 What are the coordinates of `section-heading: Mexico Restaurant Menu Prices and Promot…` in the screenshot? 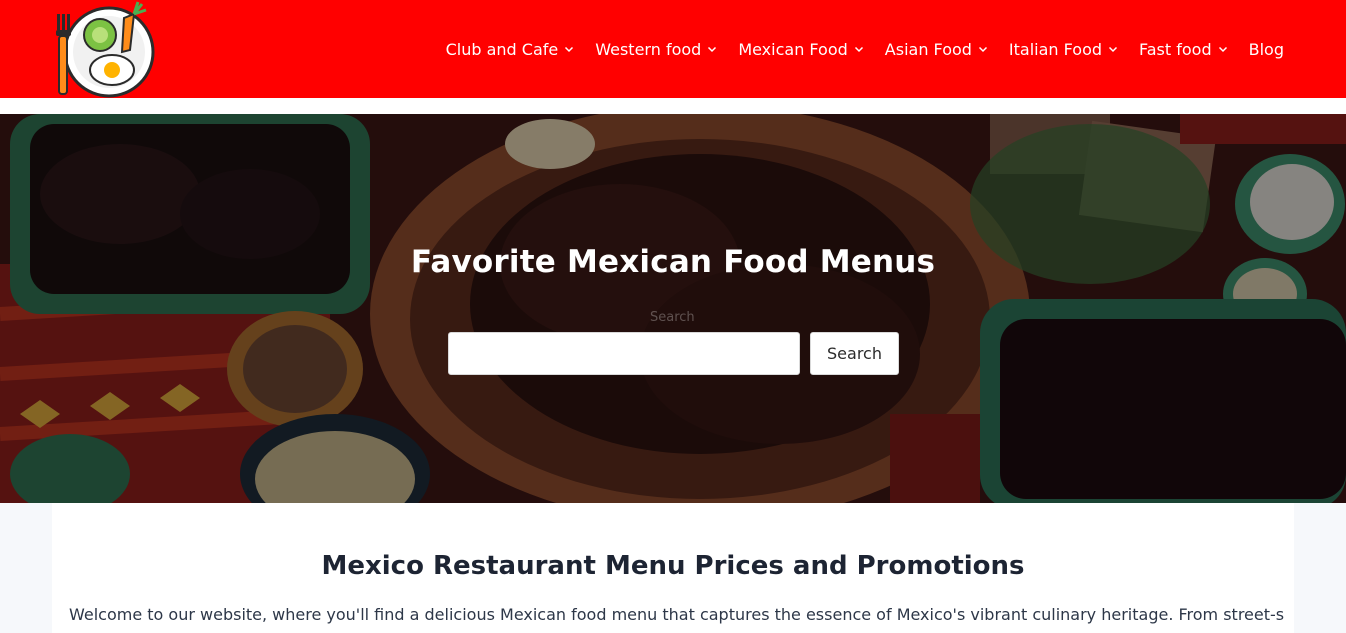 It's located at (673, 566).